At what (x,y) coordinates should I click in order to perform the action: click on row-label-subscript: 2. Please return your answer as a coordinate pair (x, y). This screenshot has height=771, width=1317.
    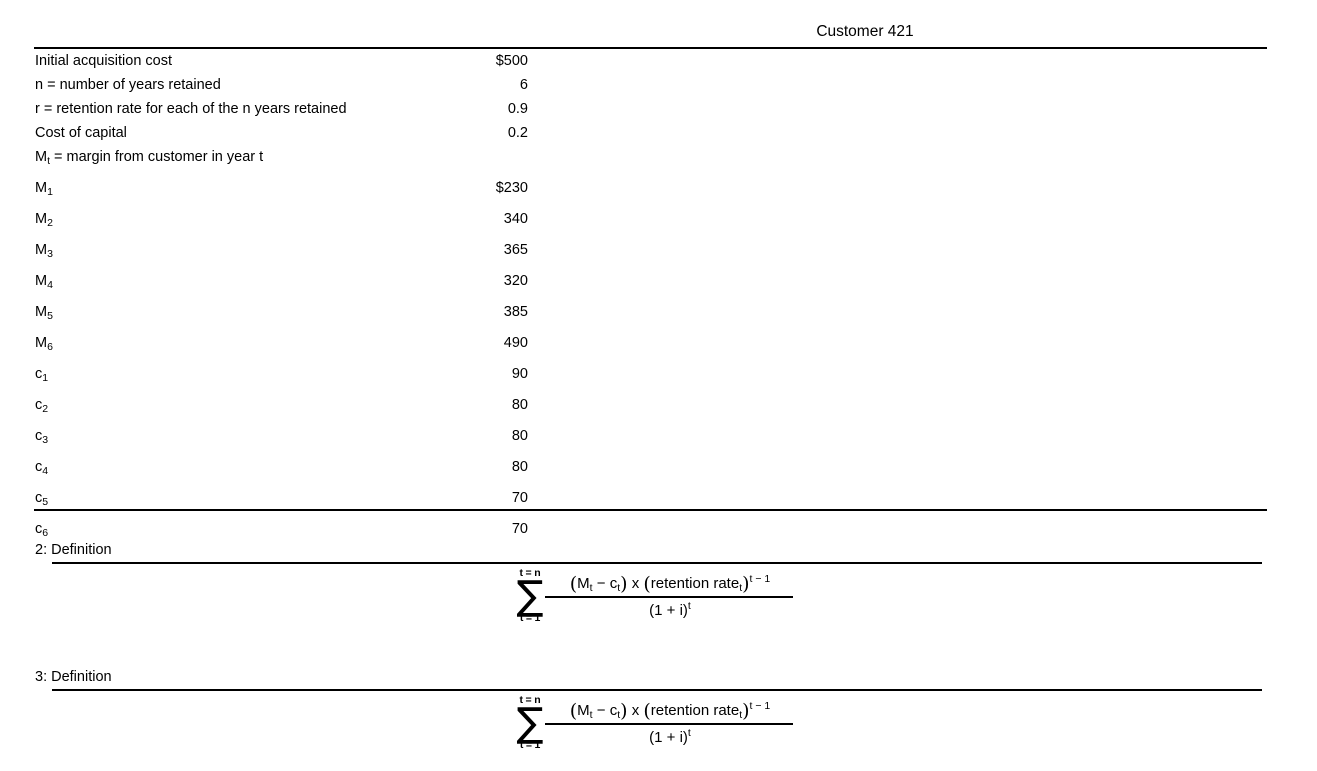
    Looking at the image, I should click on (50, 223).